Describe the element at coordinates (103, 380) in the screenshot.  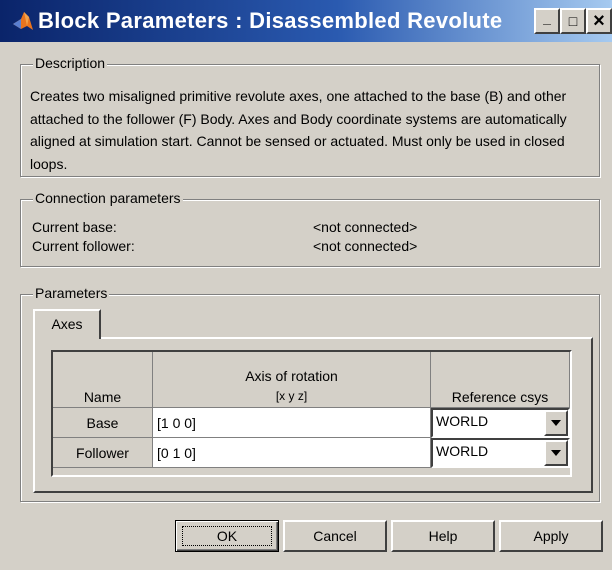
I see `header-name: Name` at that location.